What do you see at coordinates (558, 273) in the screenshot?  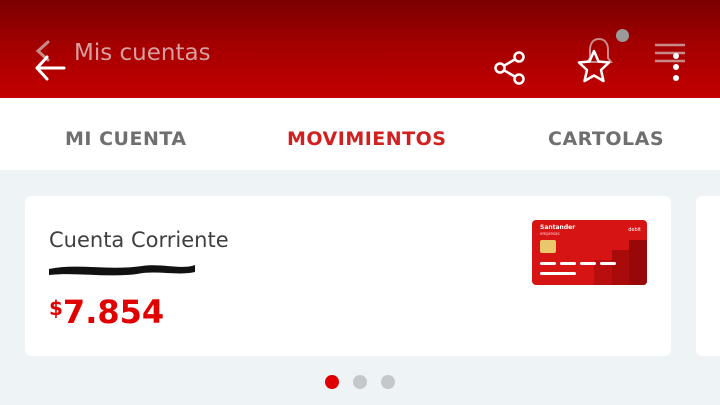 I see `card-holder-mask` at bounding box center [558, 273].